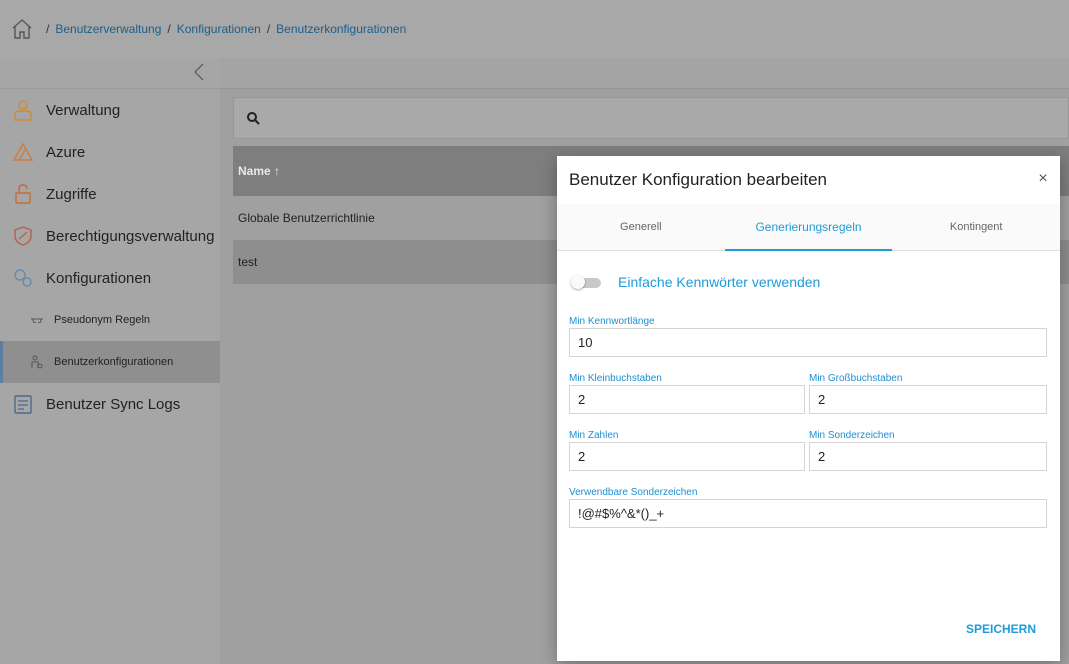  I want to click on sidebar-item-label: Verwaltung, so click(83, 110).